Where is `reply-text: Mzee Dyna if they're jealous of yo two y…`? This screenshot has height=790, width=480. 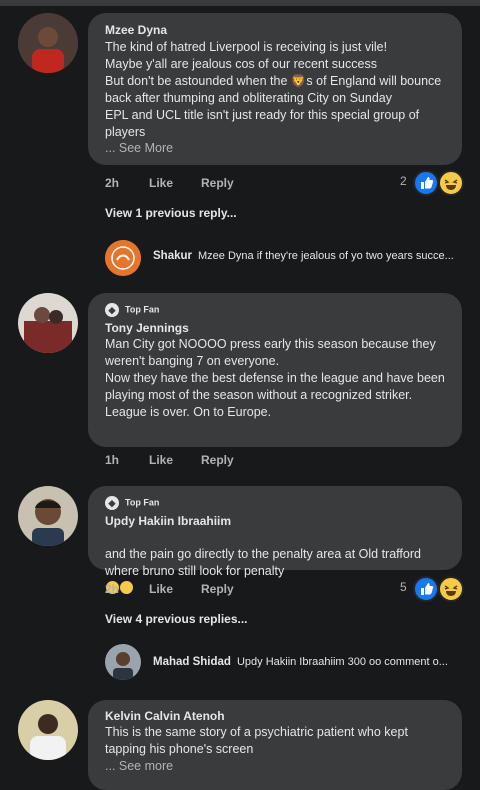 reply-text: Mzee Dyna if they're jealous of yo two y… is located at coordinates (326, 256).